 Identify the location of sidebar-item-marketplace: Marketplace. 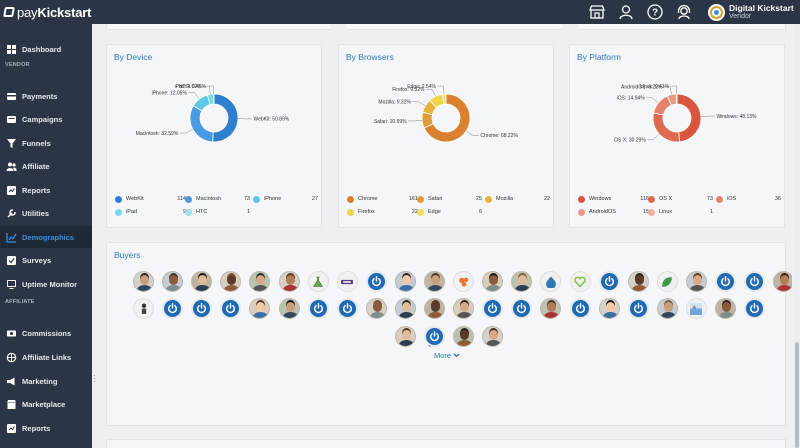
(46, 404).